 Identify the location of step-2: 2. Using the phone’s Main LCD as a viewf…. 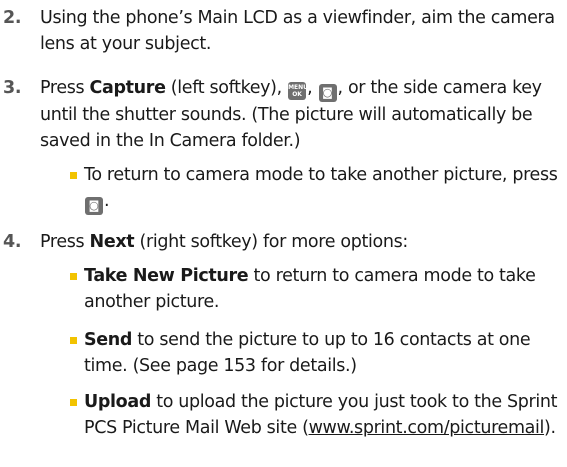
(283, 31).